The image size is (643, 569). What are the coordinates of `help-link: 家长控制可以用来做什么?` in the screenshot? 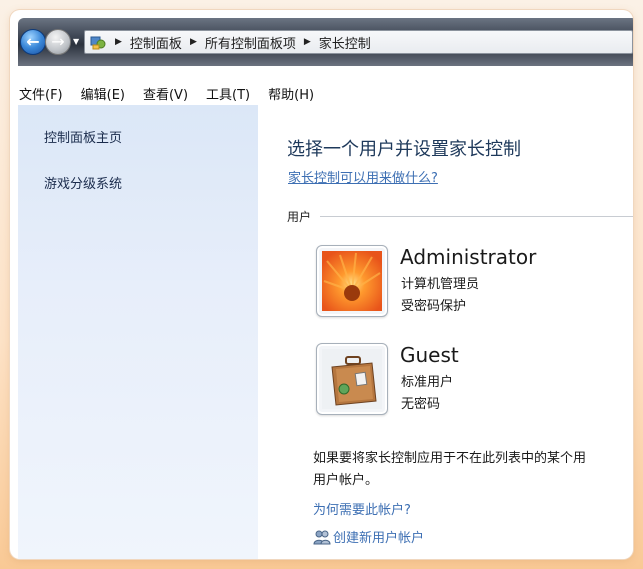 It's located at (363, 176).